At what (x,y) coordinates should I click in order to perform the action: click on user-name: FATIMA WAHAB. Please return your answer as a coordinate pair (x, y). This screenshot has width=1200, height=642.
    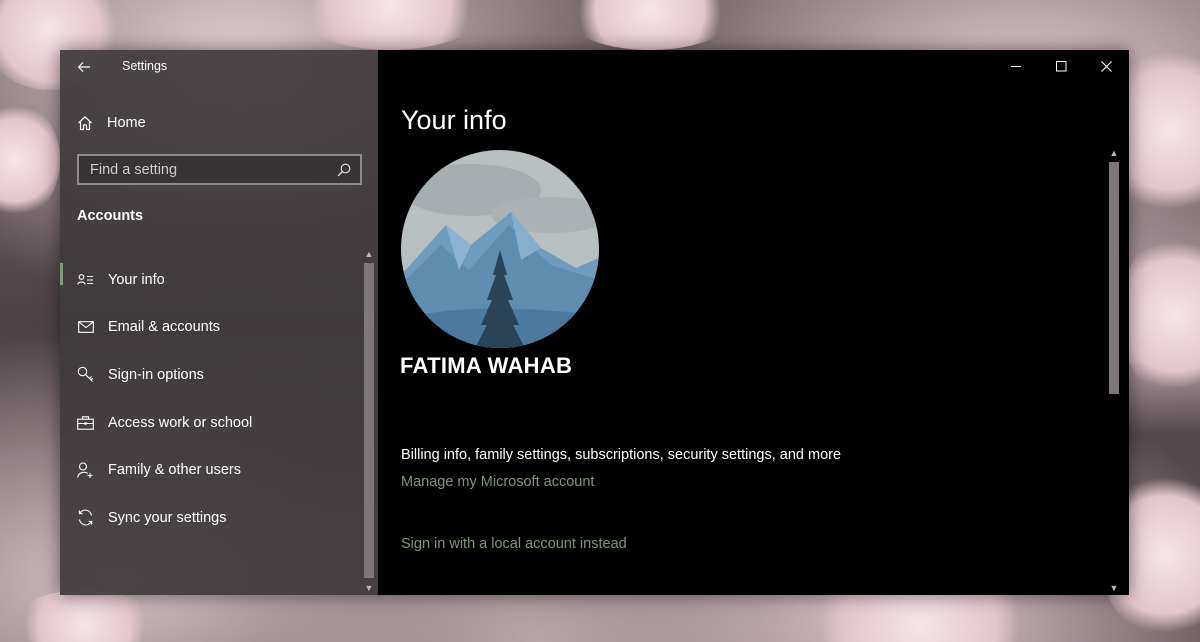
    Looking at the image, I should click on (486, 365).